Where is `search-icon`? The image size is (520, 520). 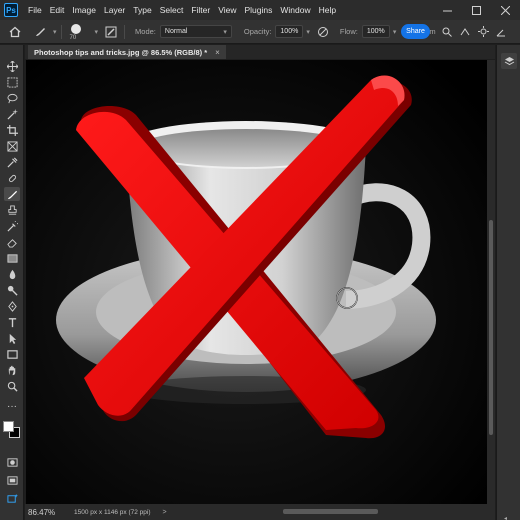
search-icon is located at coordinates (447, 32).